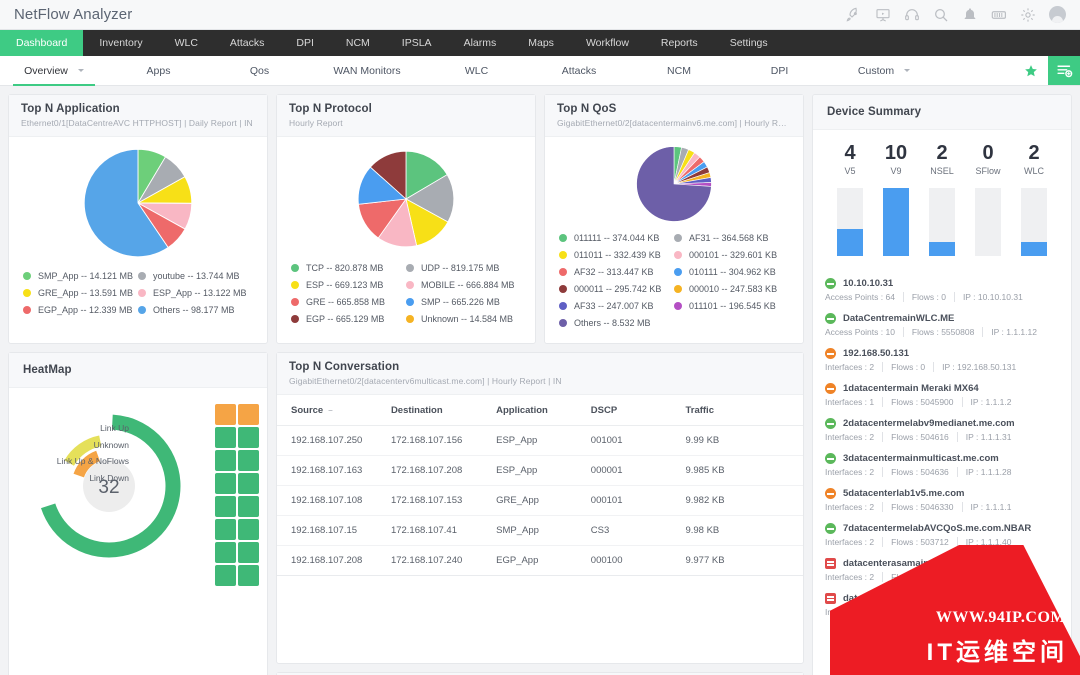 The height and width of the screenshot is (675, 1080). I want to click on column-header-dscp: DSCP, so click(624, 410).